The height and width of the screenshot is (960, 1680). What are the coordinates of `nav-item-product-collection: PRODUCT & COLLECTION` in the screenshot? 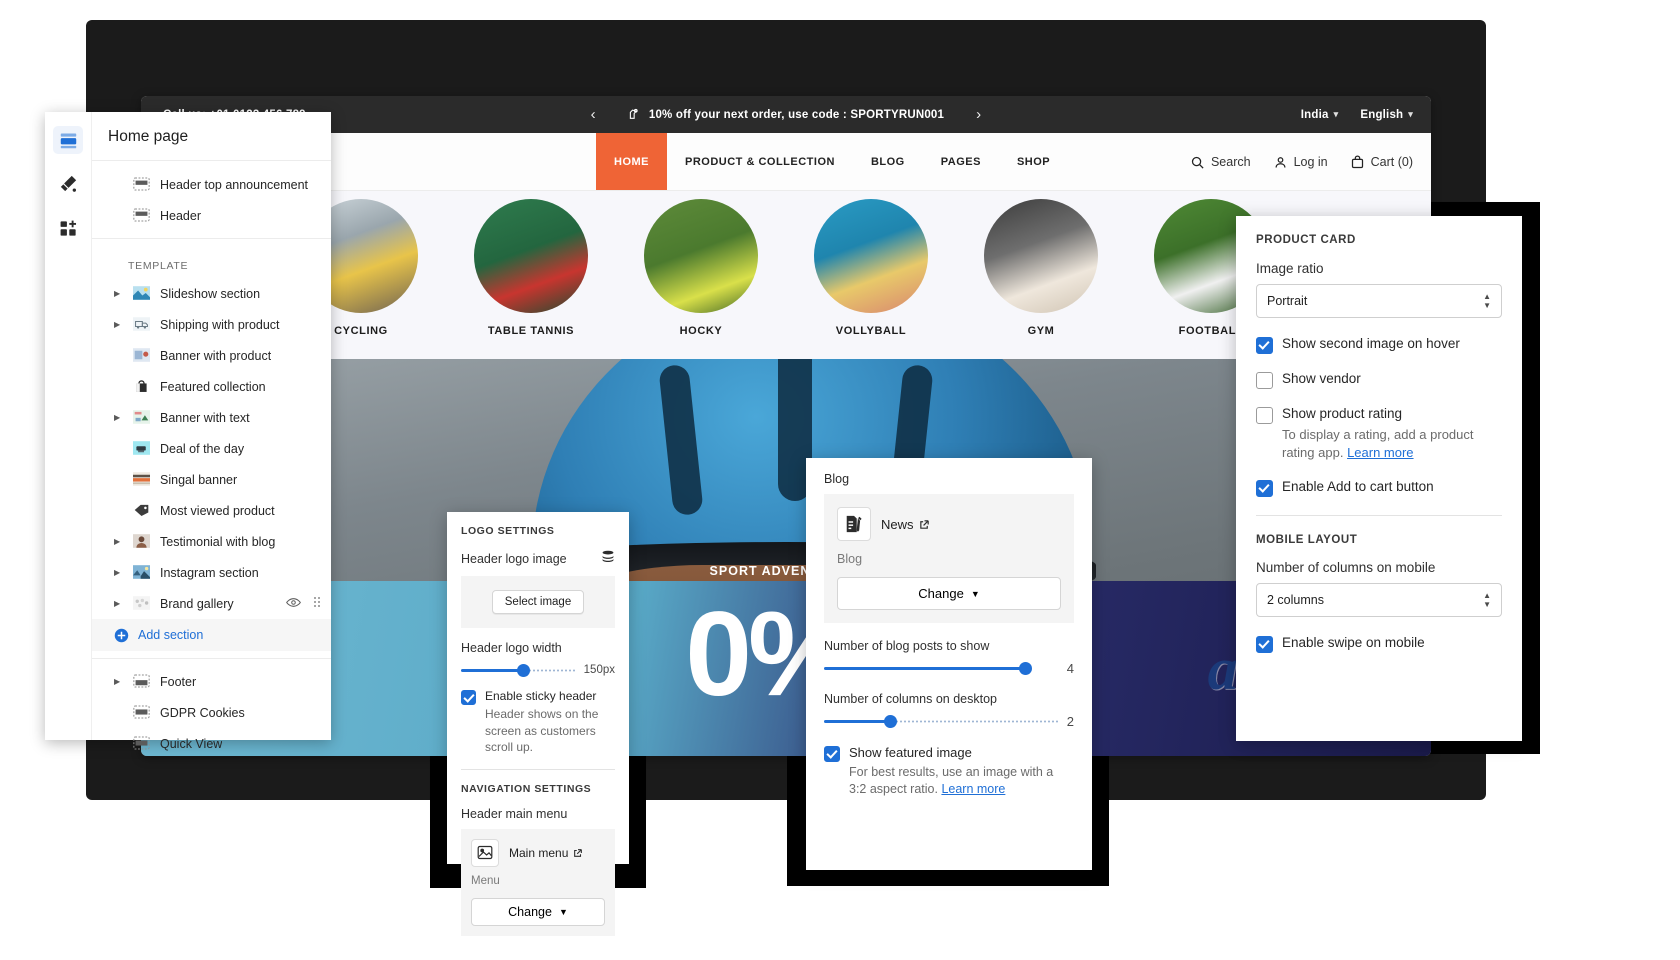 It's located at (760, 161).